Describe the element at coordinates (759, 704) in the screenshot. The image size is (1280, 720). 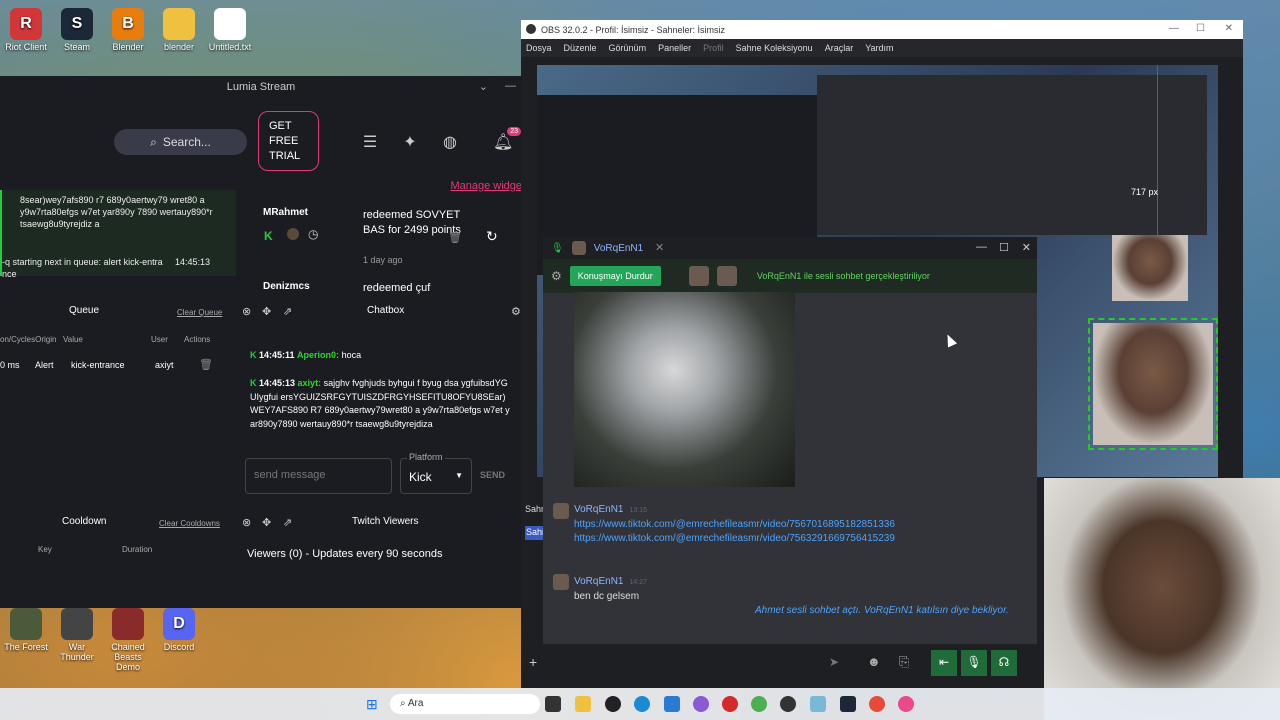
I see `chrome-icon` at that location.